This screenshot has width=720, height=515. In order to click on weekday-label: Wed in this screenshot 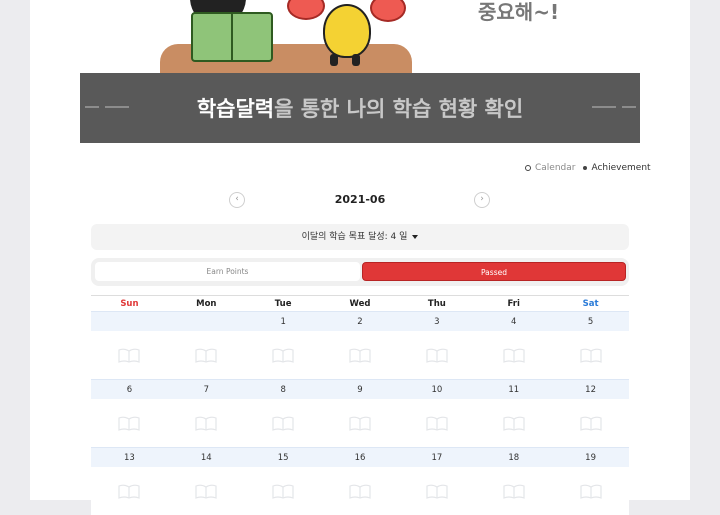, I will do `click(360, 304)`.